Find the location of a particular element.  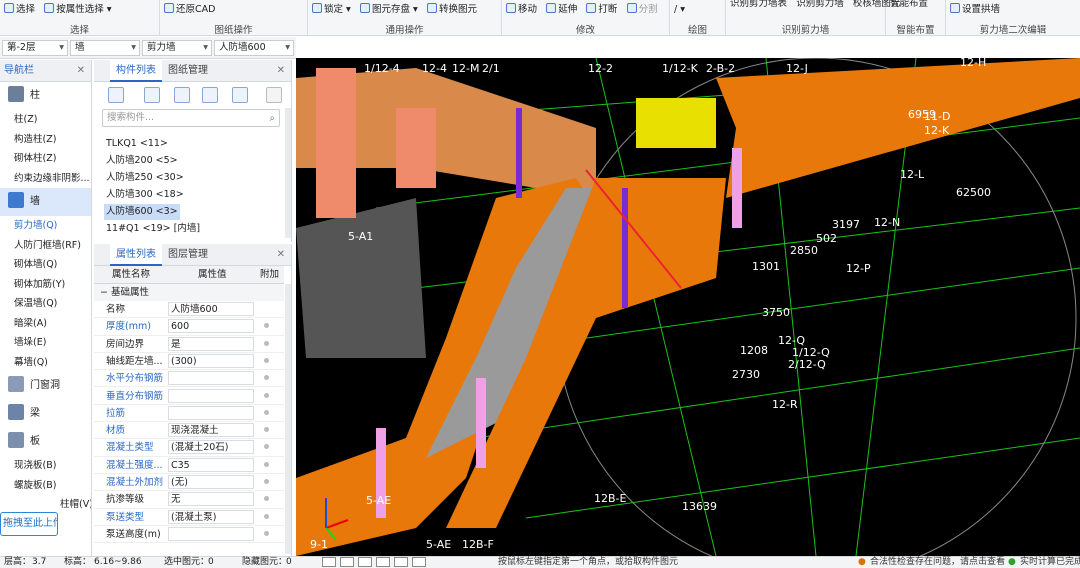

nav-item: 砌体墙(Q) is located at coordinates (45, 265).